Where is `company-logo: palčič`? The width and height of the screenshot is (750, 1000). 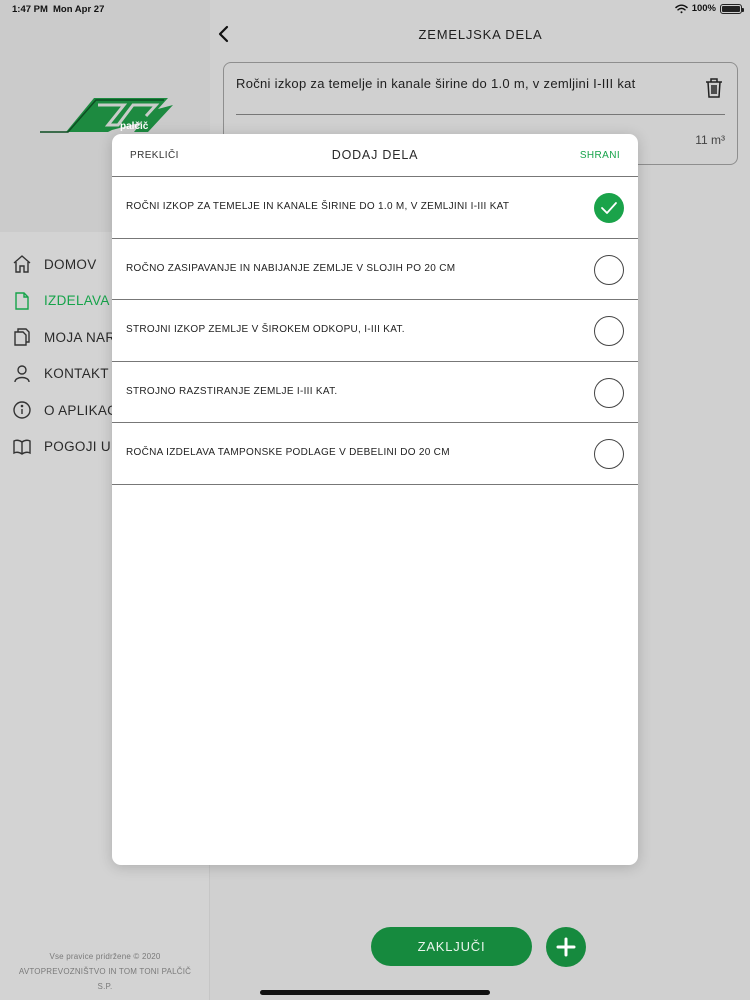 company-logo: palčič is located at coordinates (104, 115).